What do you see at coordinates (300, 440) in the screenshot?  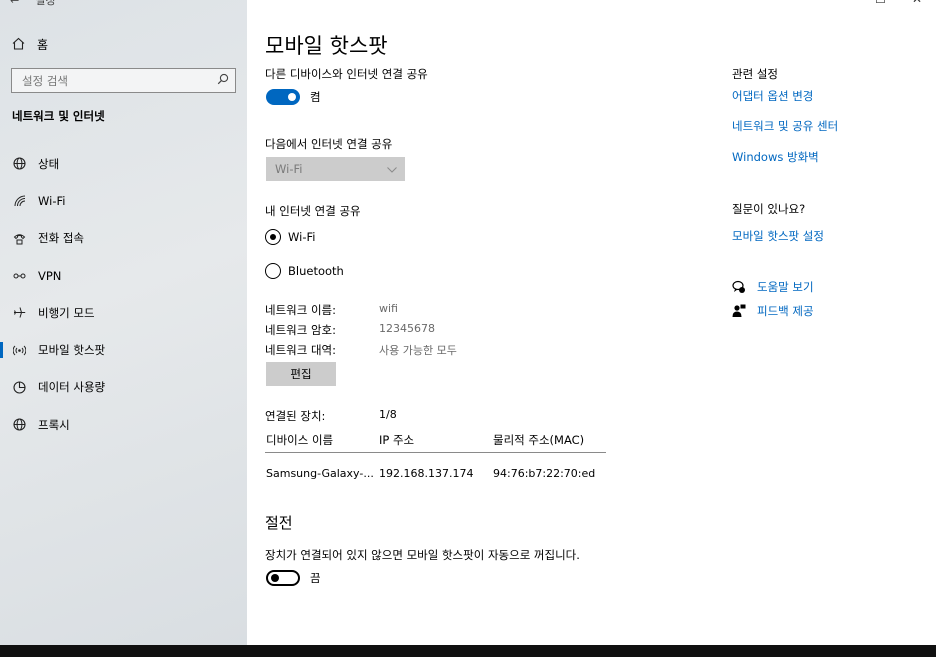 I see `col-device-name: 디바이스 이름` at bounding box center [300, 440].